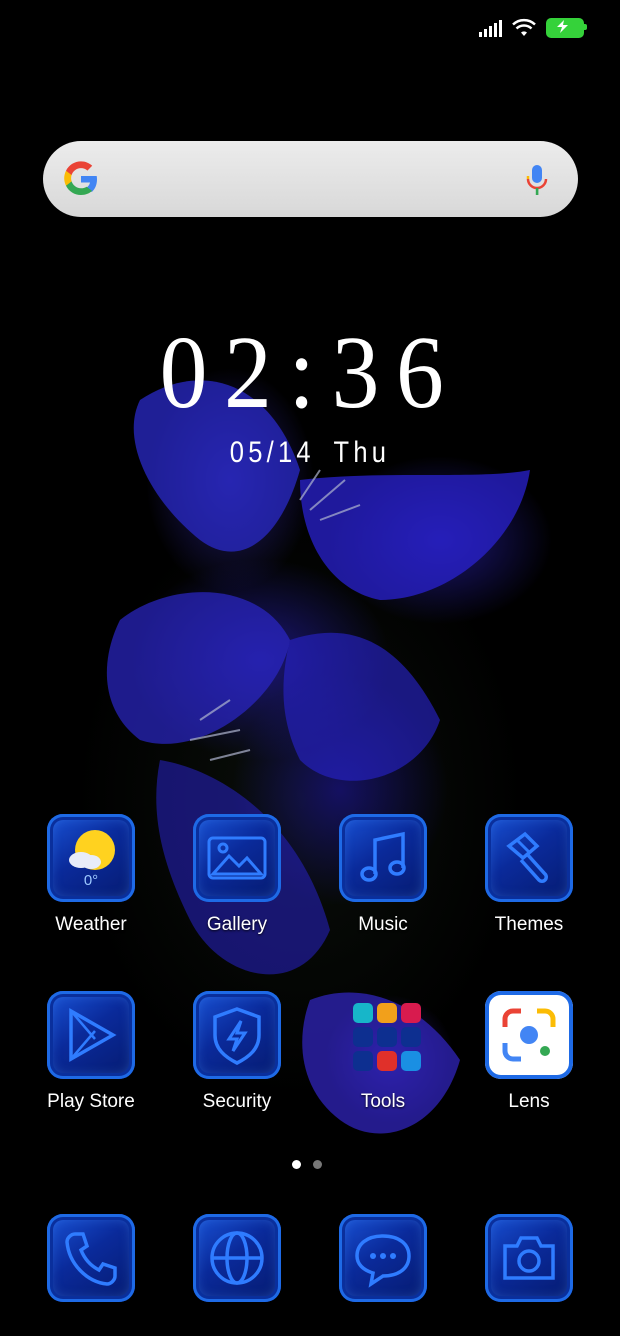 Image resolution: width=620 pixels, height=1336 pixels. I want to click on app-music: Music, so click(383, 875).